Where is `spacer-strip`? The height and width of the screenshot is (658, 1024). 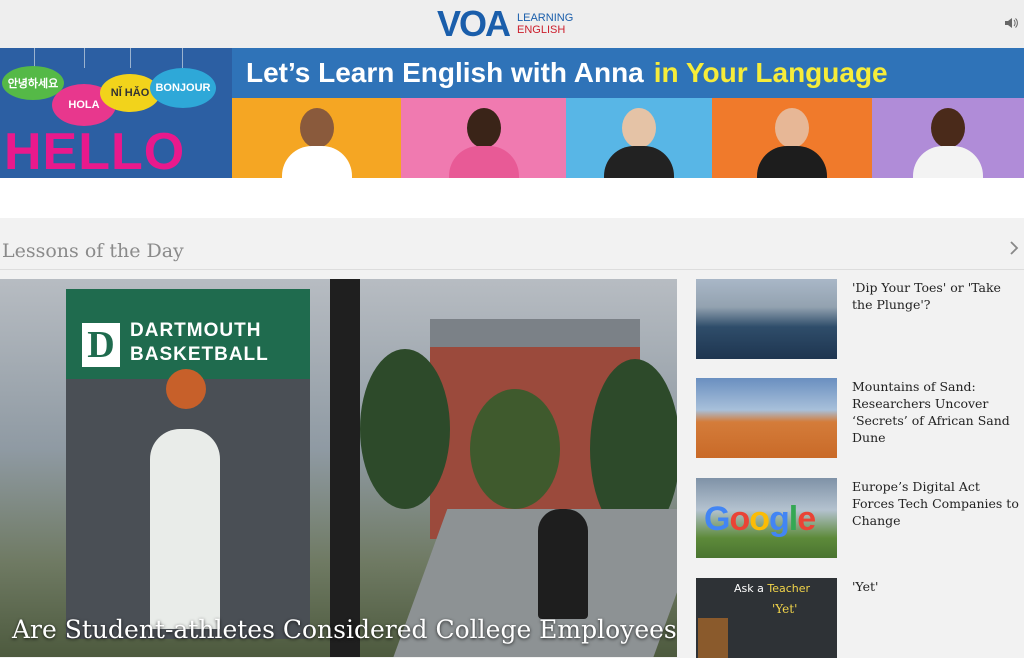 spacer-strip is located at coordinates (512, 198).